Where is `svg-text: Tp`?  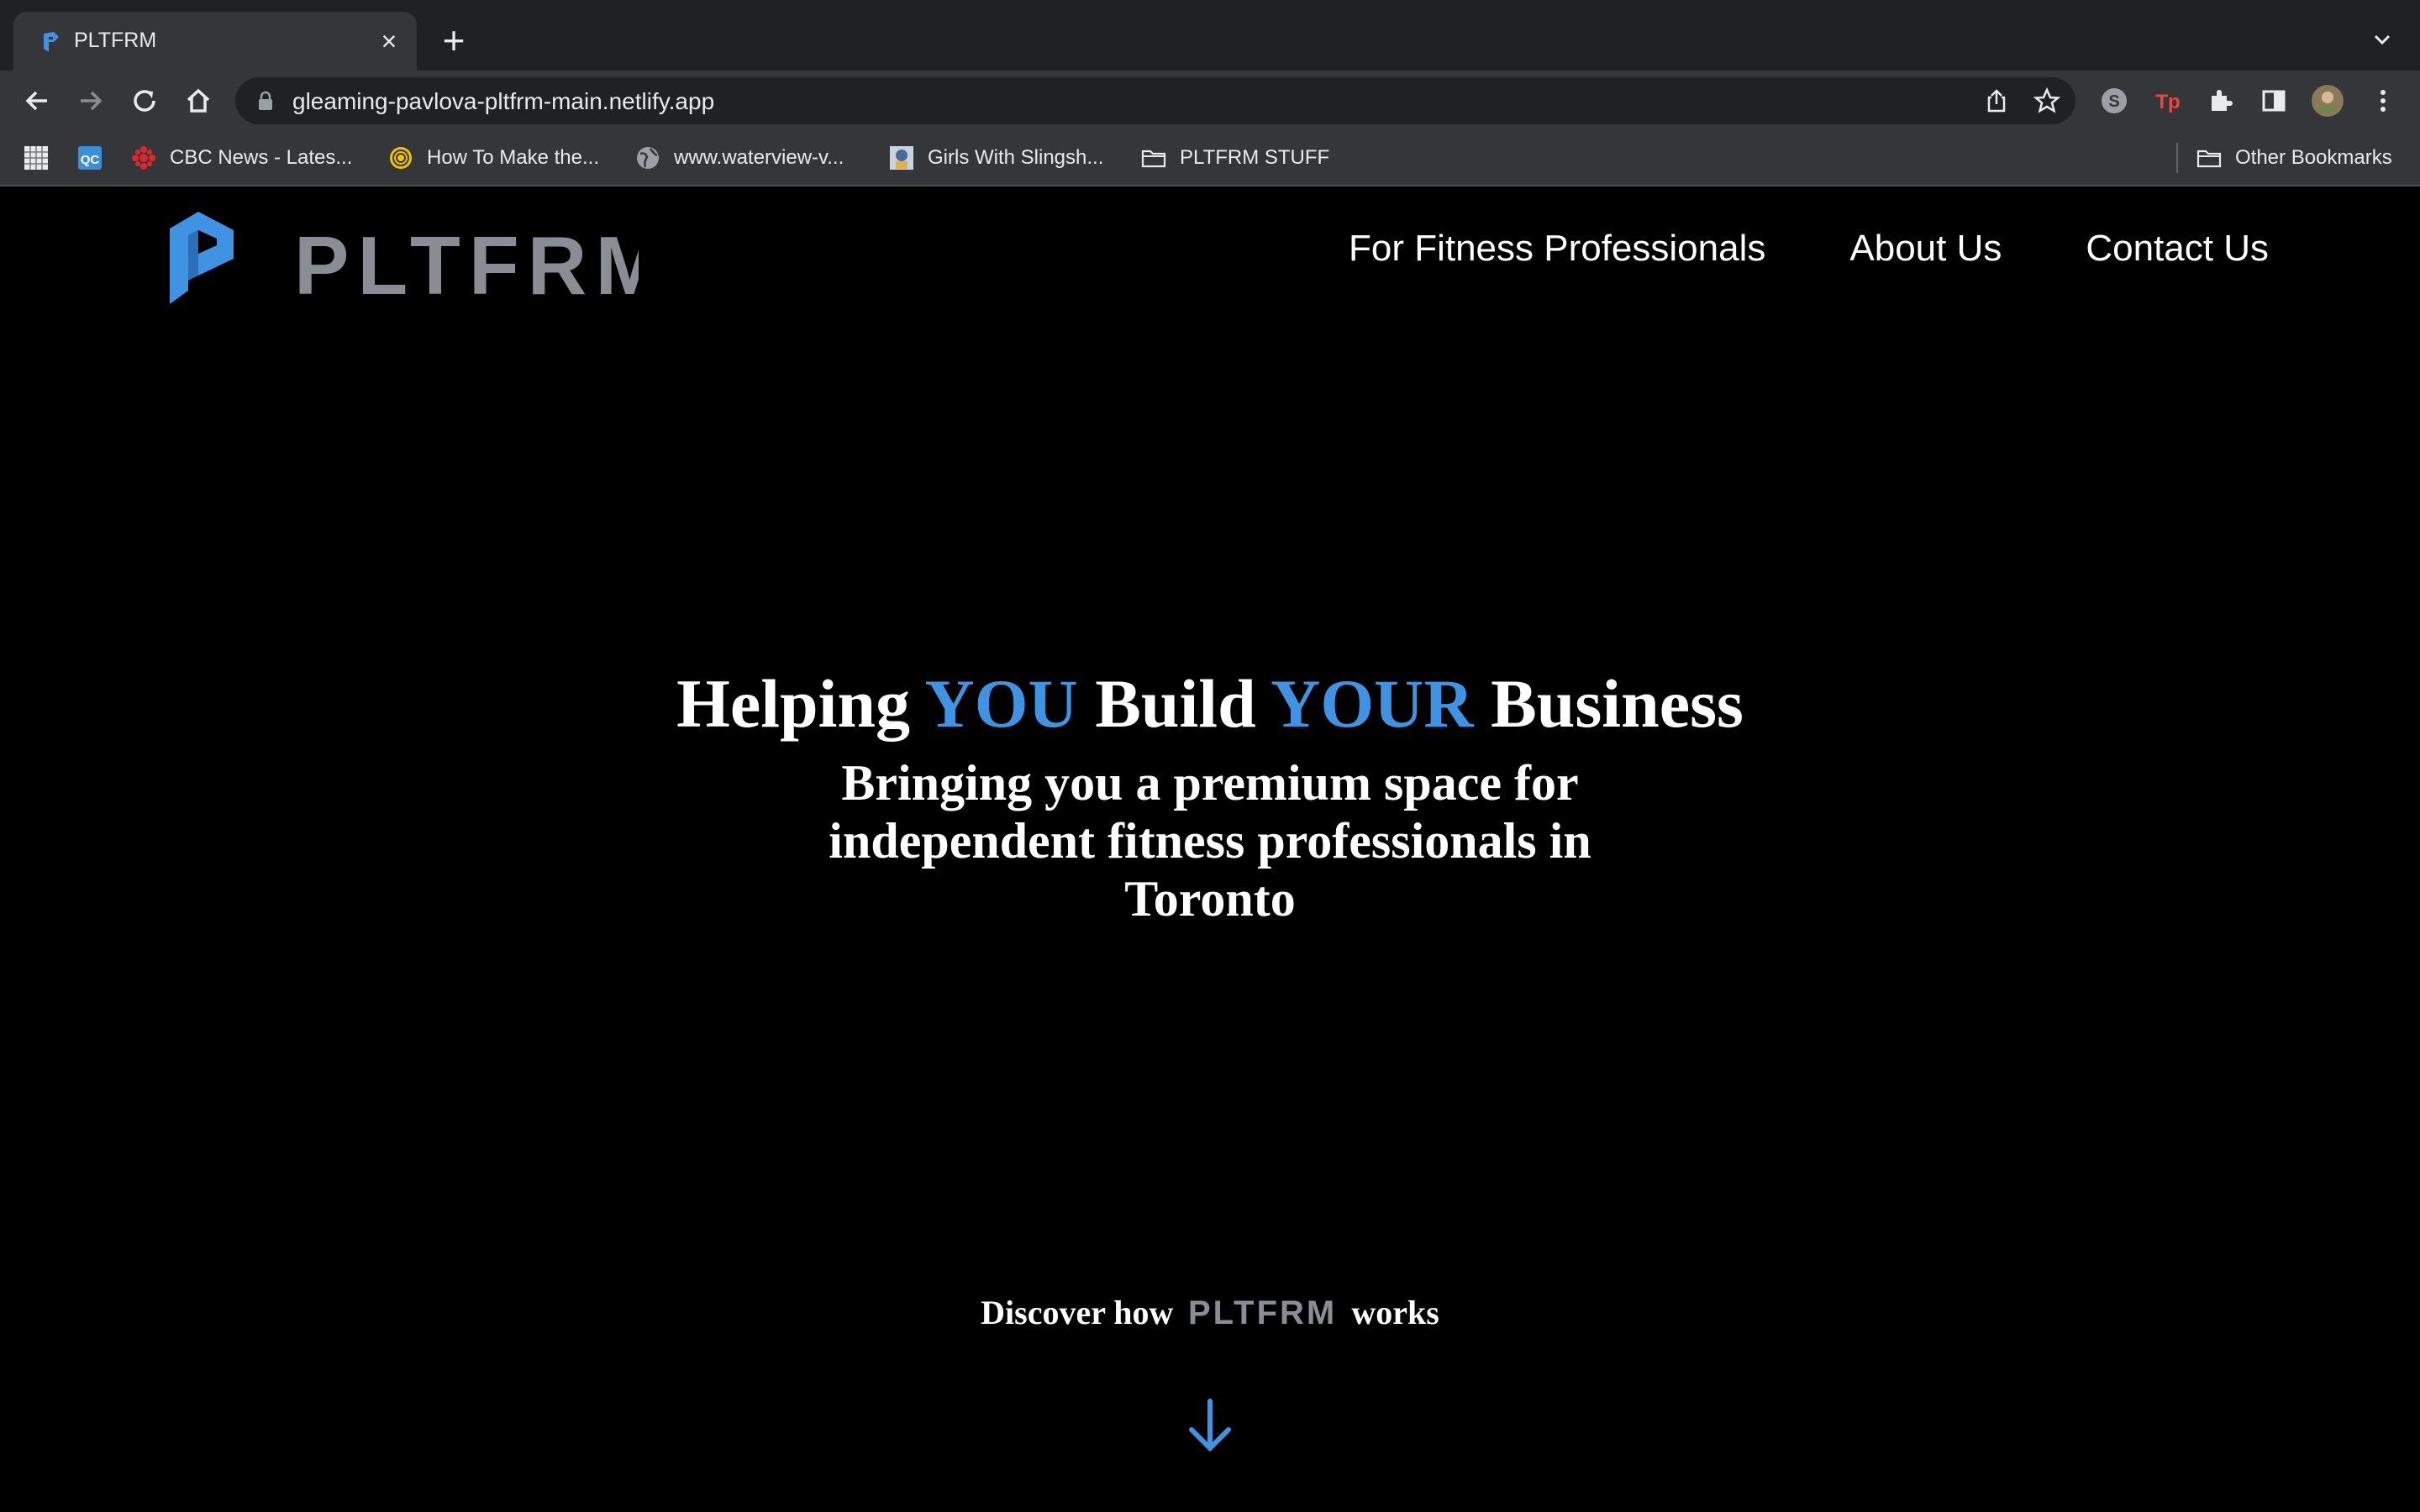
svg-text: Tp is located at coordinates (2167, 102).